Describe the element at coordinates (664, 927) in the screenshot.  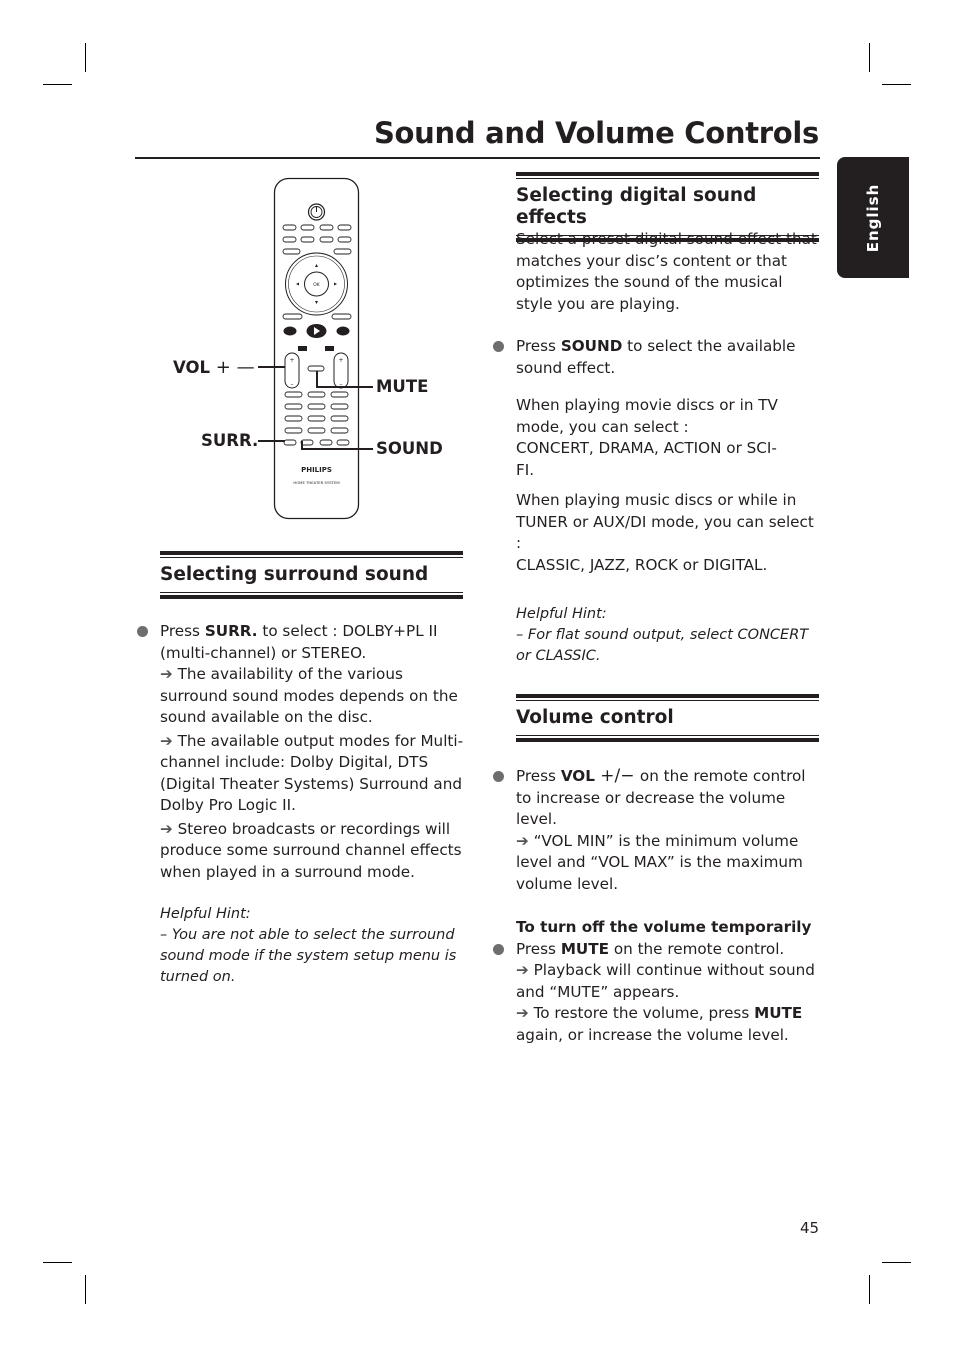
I see `mute-subheading: To turn off the volume temporarily` at that location.